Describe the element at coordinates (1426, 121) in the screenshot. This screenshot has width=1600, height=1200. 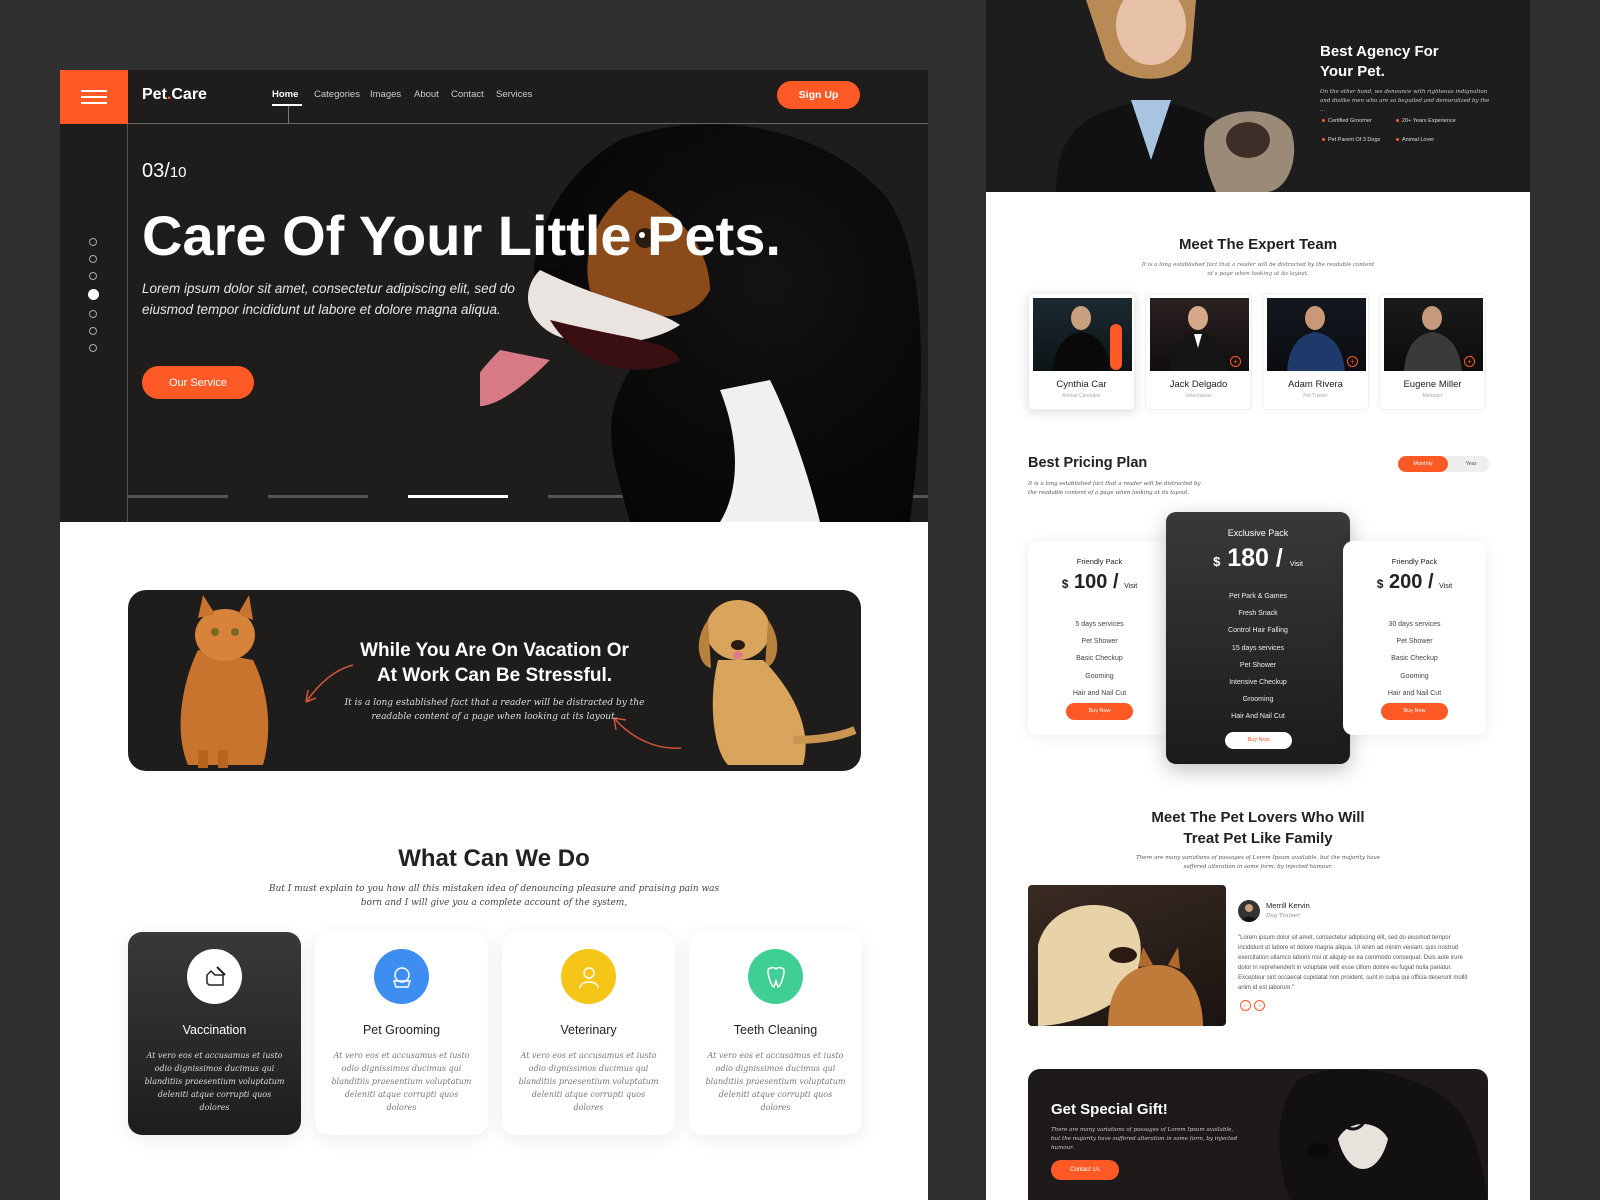
I see `agency-feature: 20+ Years Experience` at that location.